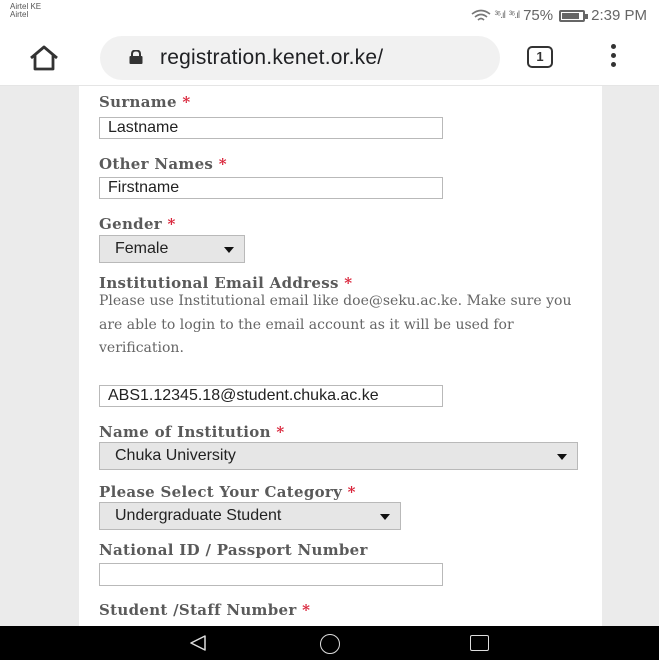 This screenshot has width=659, height=660. I want to click on wifi-icon, so click(481, 15).